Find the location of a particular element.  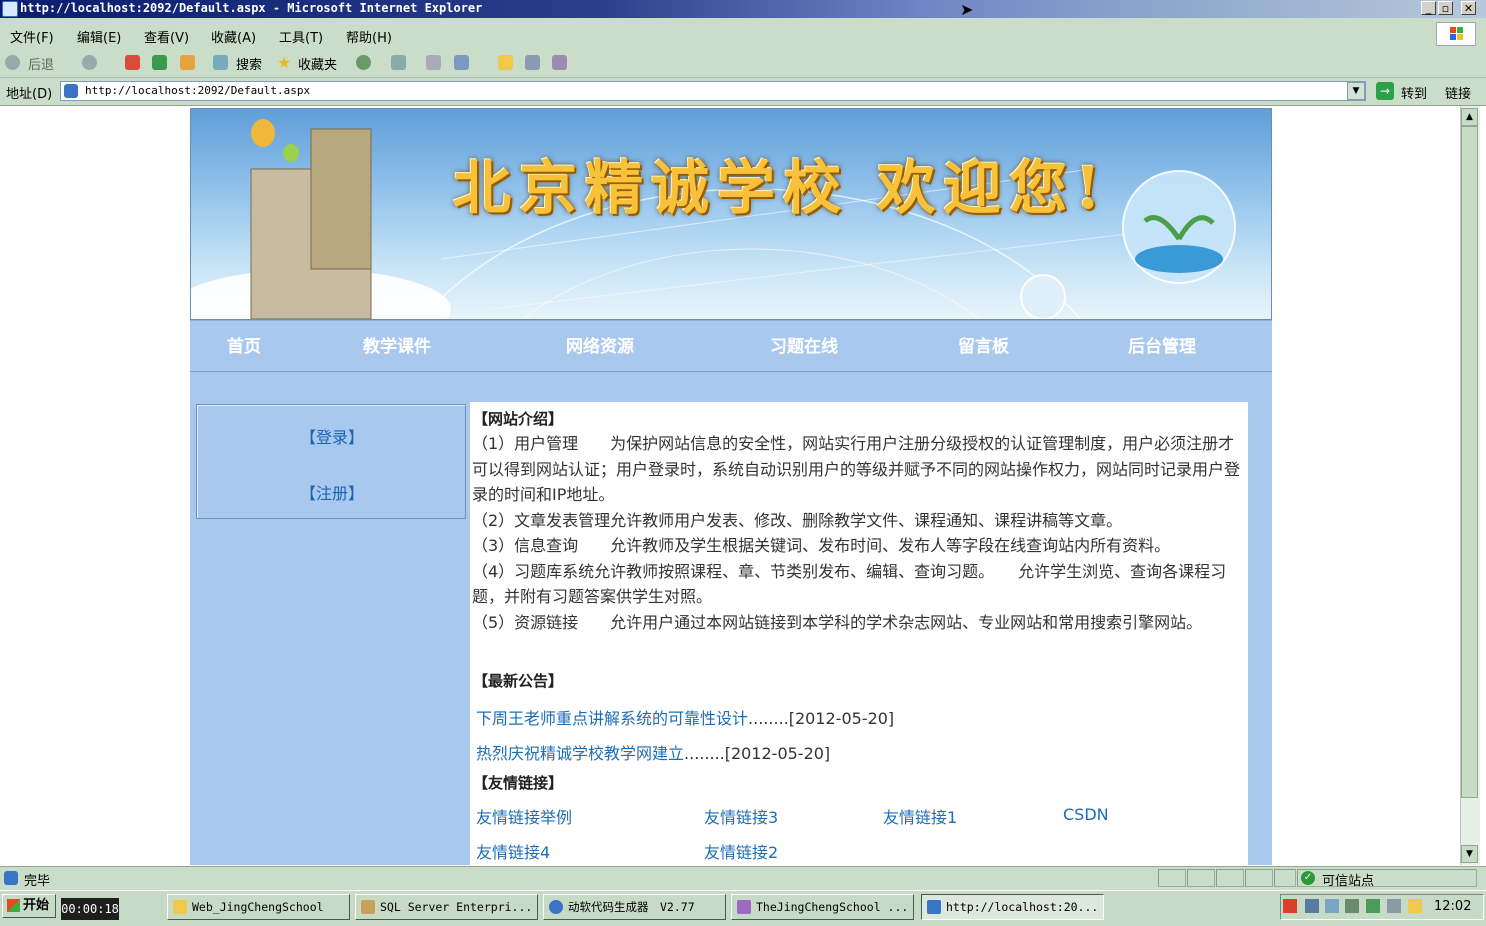

back-button: 后退 is located at coordinates (41, 63).